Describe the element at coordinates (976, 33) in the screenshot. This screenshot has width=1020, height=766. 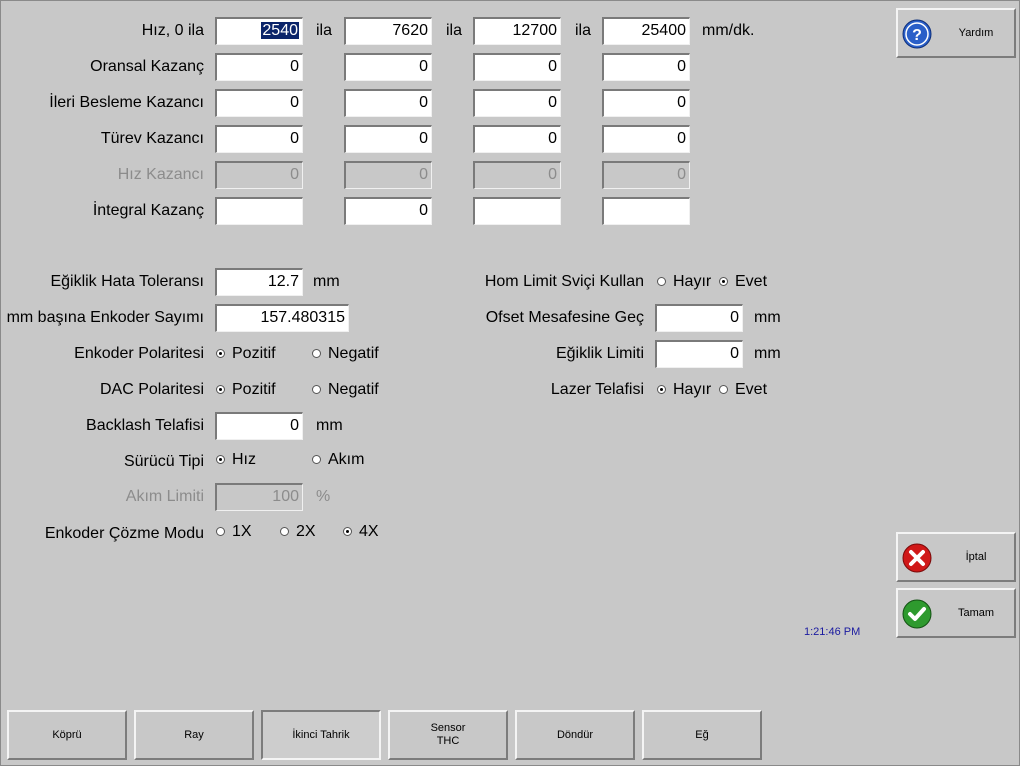
I see `help-button-label: Yardım` at that location.